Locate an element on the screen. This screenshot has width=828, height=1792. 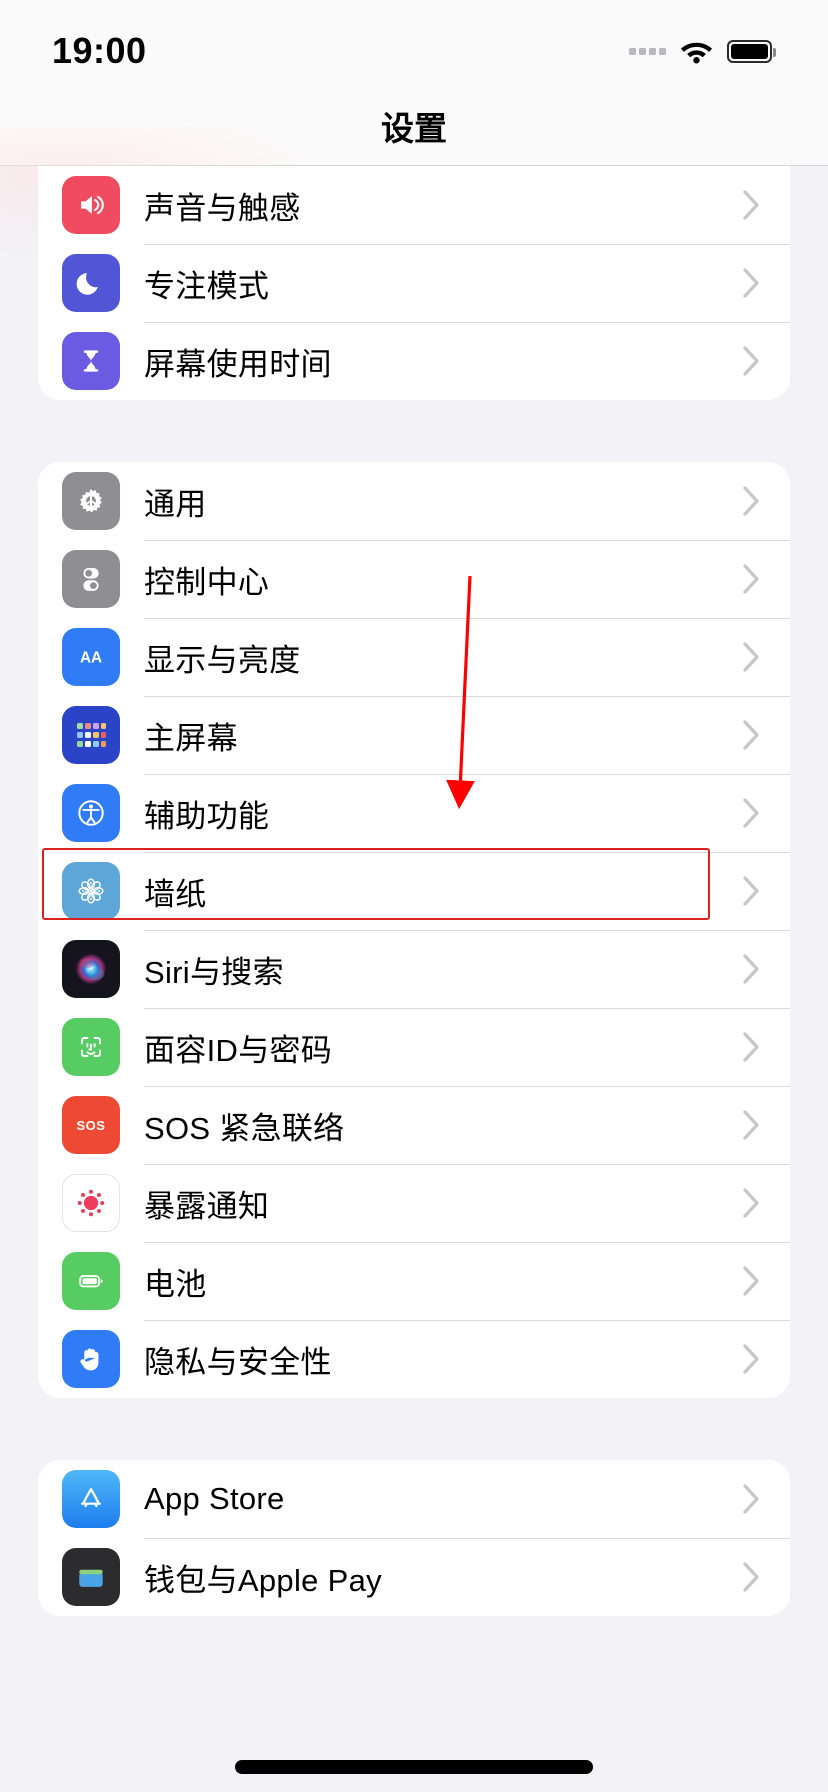
svg-text: AA is located at coordinates (91, 657).